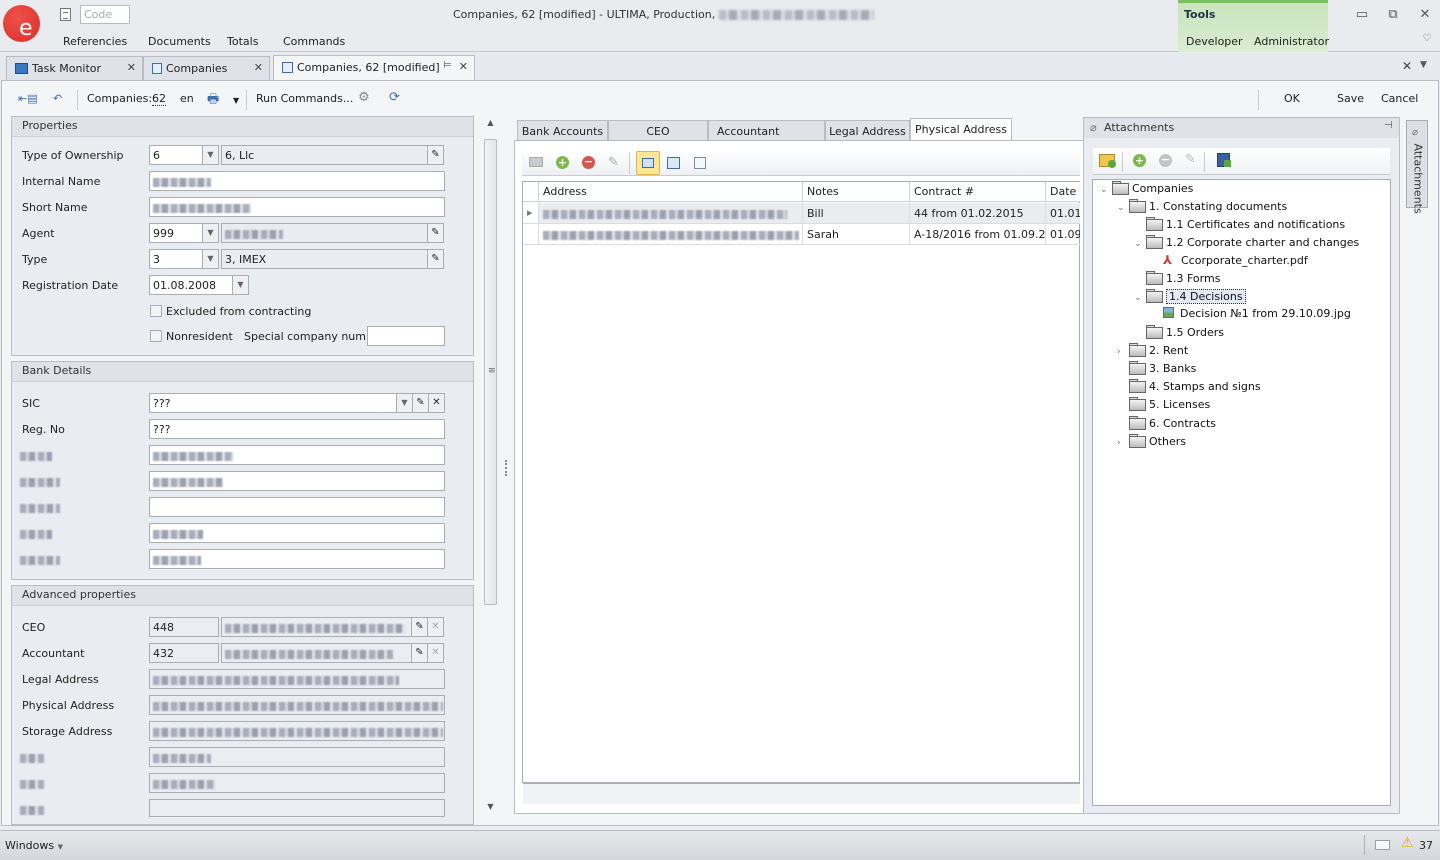 This screenshot has width=1440, height=860. I want to click on ok-button: OK, so click(1292, 98).